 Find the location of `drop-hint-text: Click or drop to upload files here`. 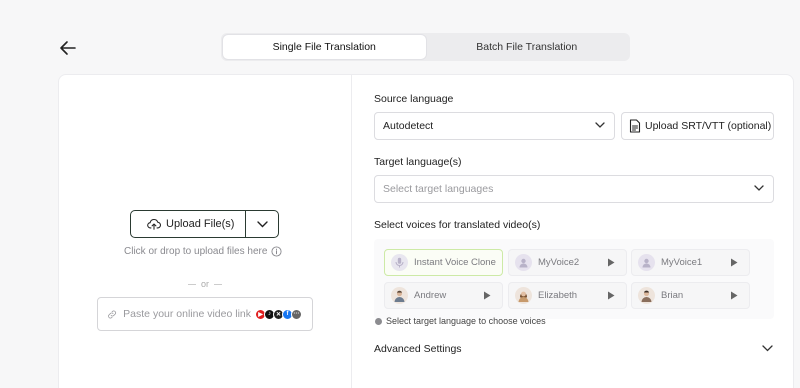

drop-hint-text: Click or drop to upload files here is located at coordinates (196, 251).